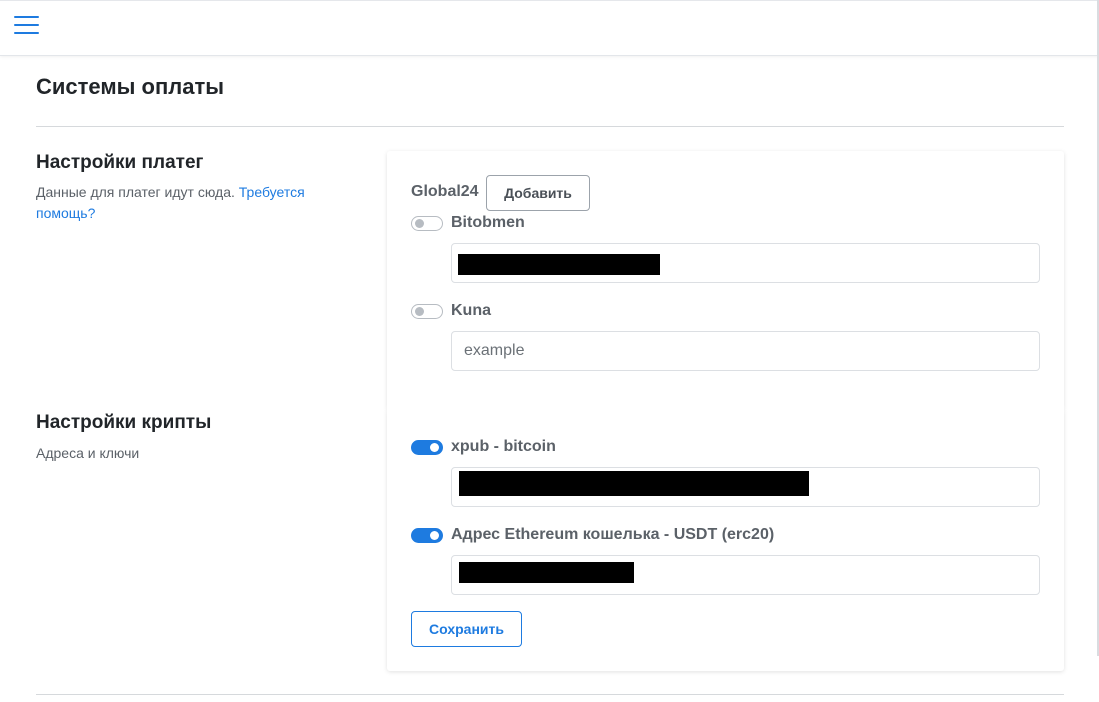  Describe the element at coordinates (613, 534) in the screenshot. I see `crypto-label-ethereum-usdt: Адрес Ethereum кошелька - USDT (erc20)` at that location.